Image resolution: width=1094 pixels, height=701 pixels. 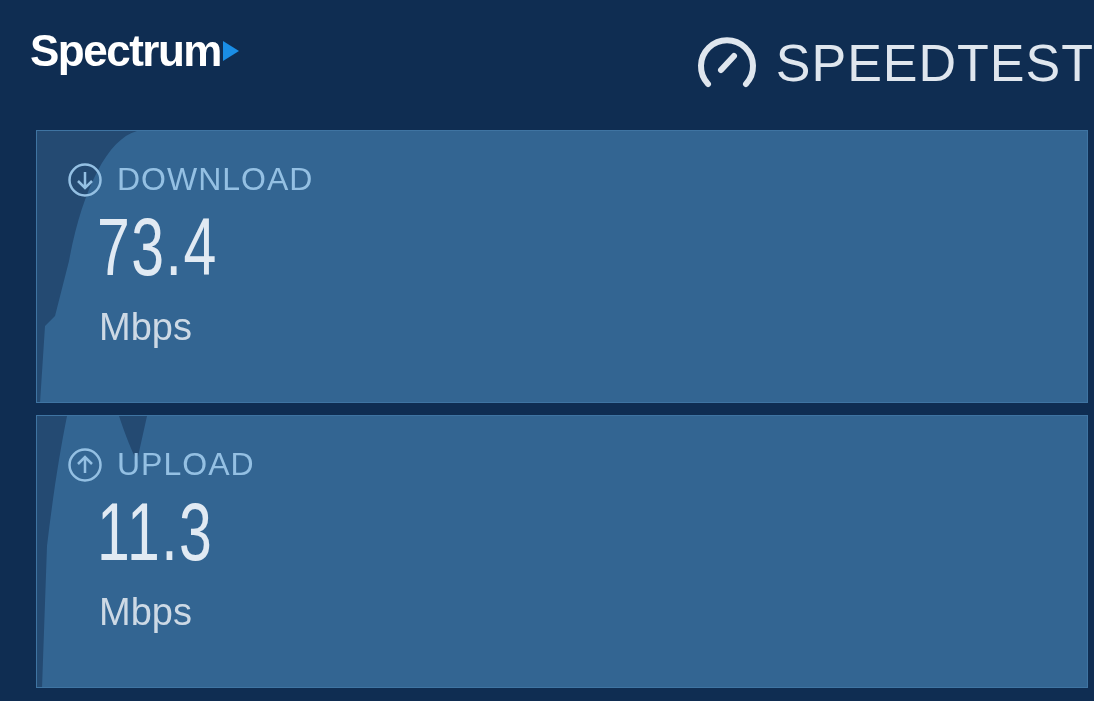 What do you see at coordinates (215, 179) in the screenshot?
I see `result-label: DOWNLOAD` at bounding box center [215, 179].